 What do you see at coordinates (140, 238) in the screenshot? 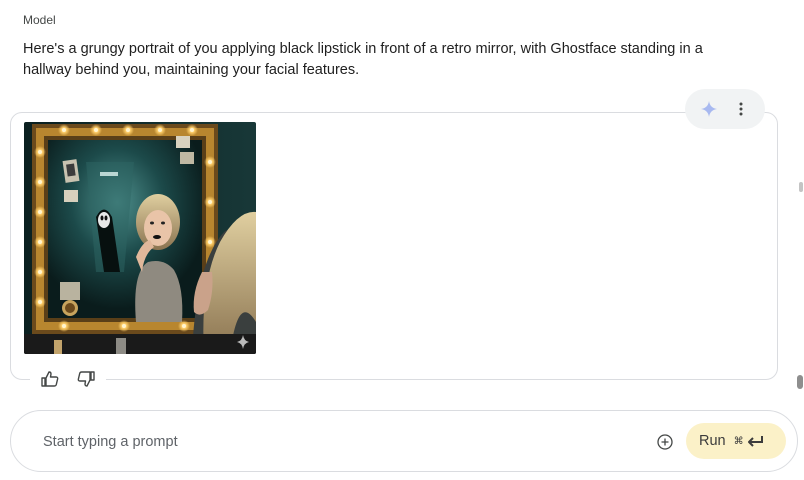
I see `generated-image` at bounding box center [140, 238].